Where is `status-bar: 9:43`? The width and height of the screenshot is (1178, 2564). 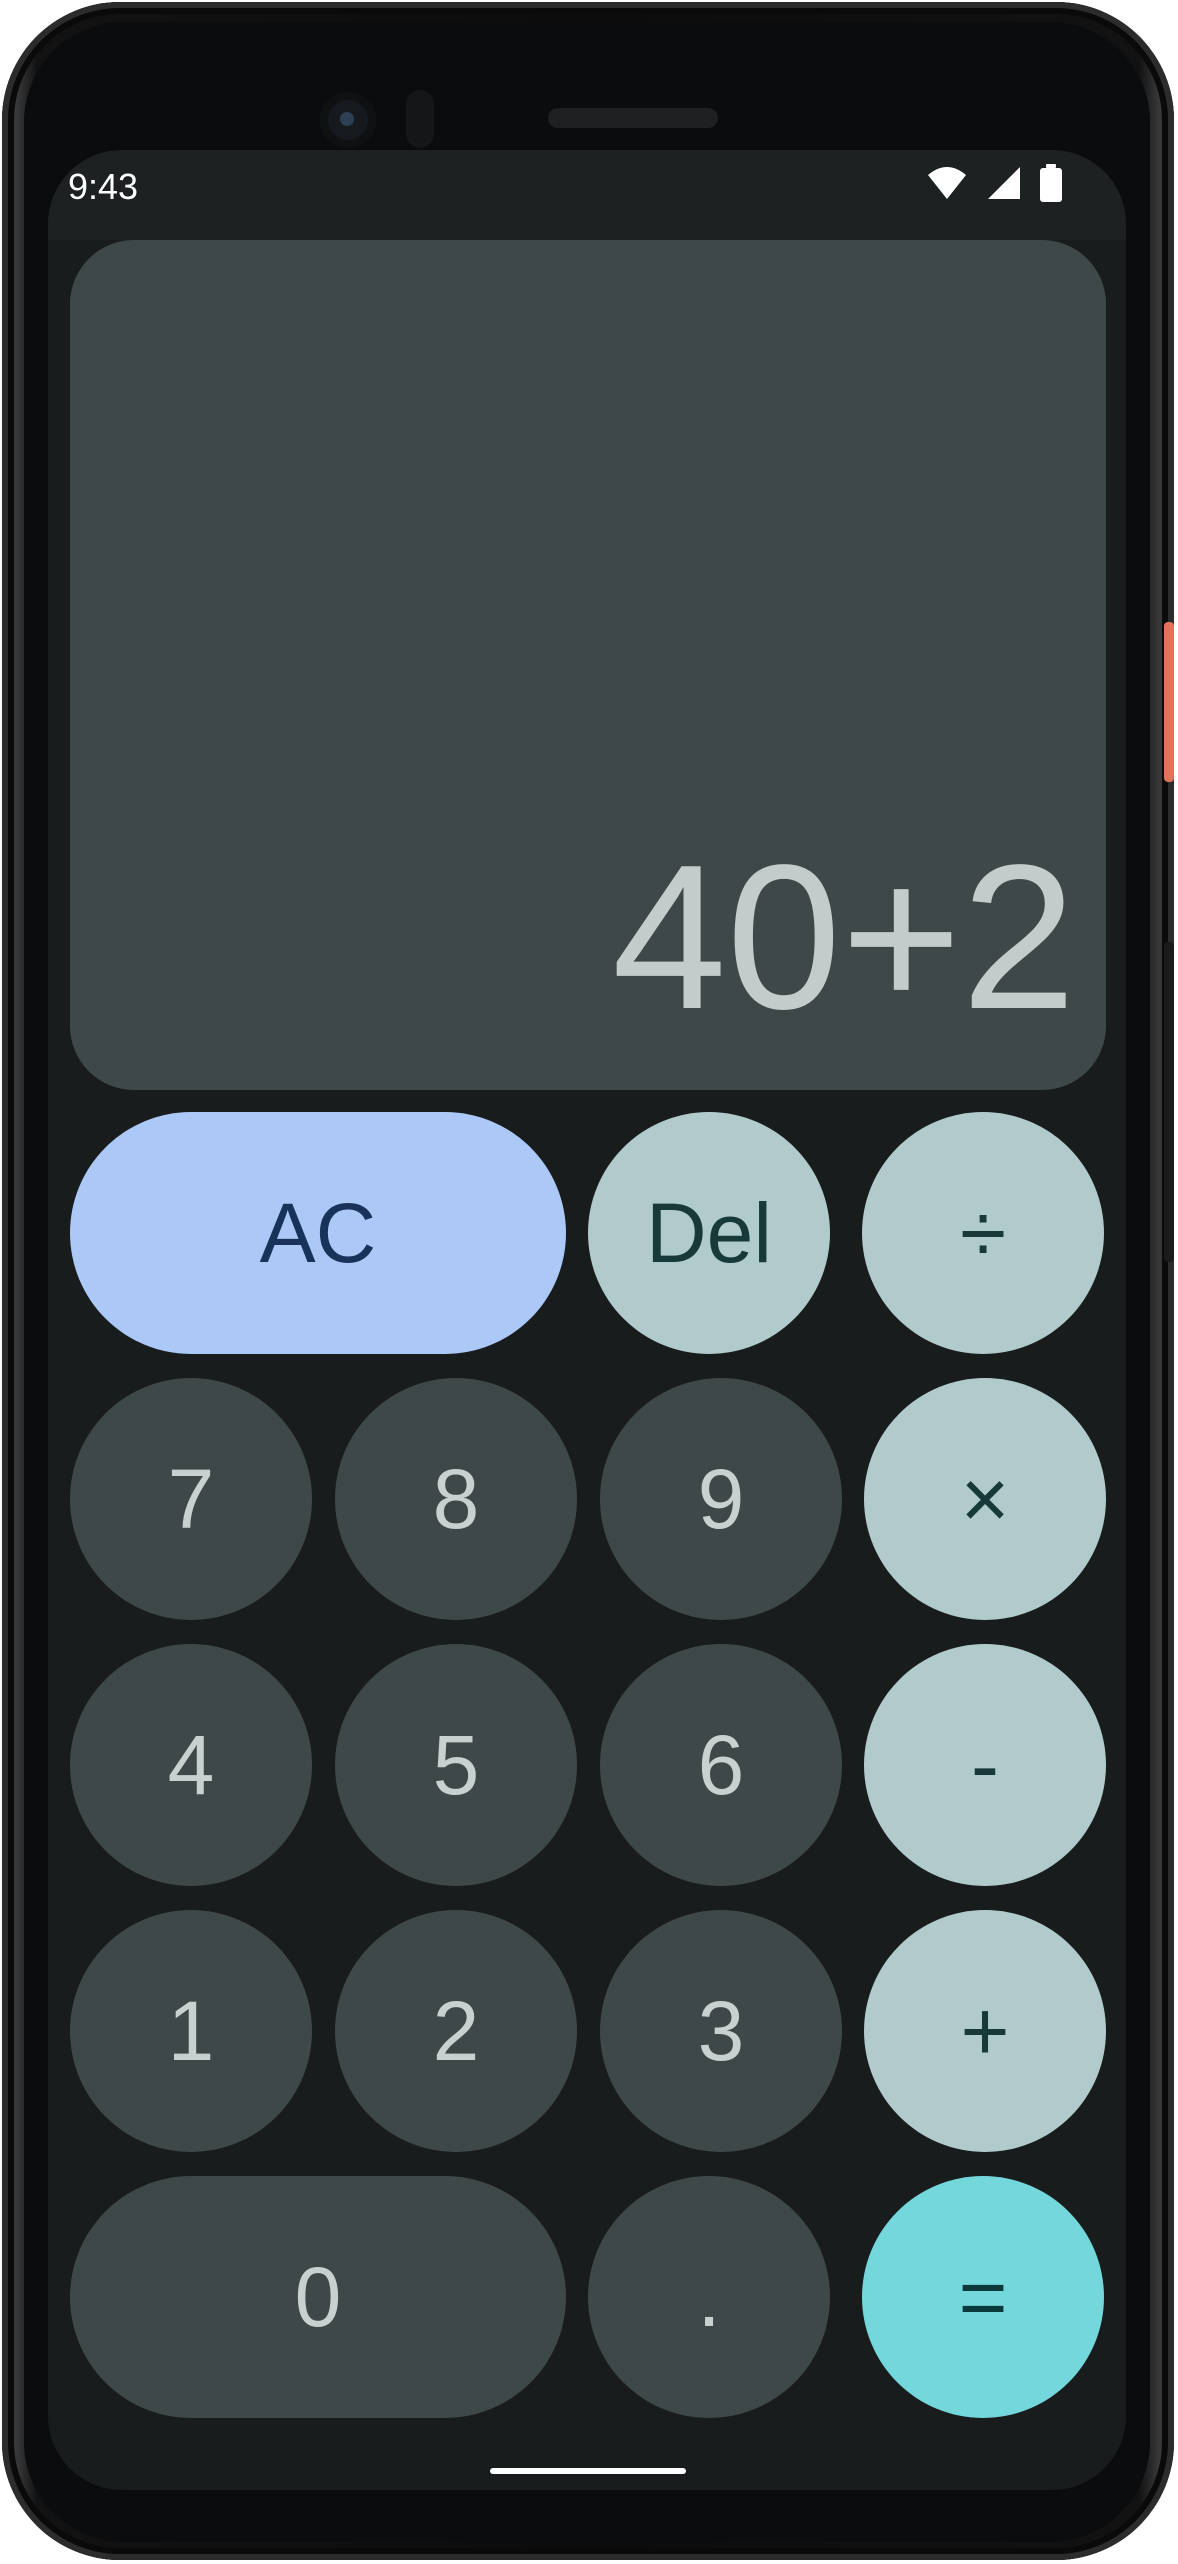 status-bar: 9:43 is located at coordinates (587, 195).